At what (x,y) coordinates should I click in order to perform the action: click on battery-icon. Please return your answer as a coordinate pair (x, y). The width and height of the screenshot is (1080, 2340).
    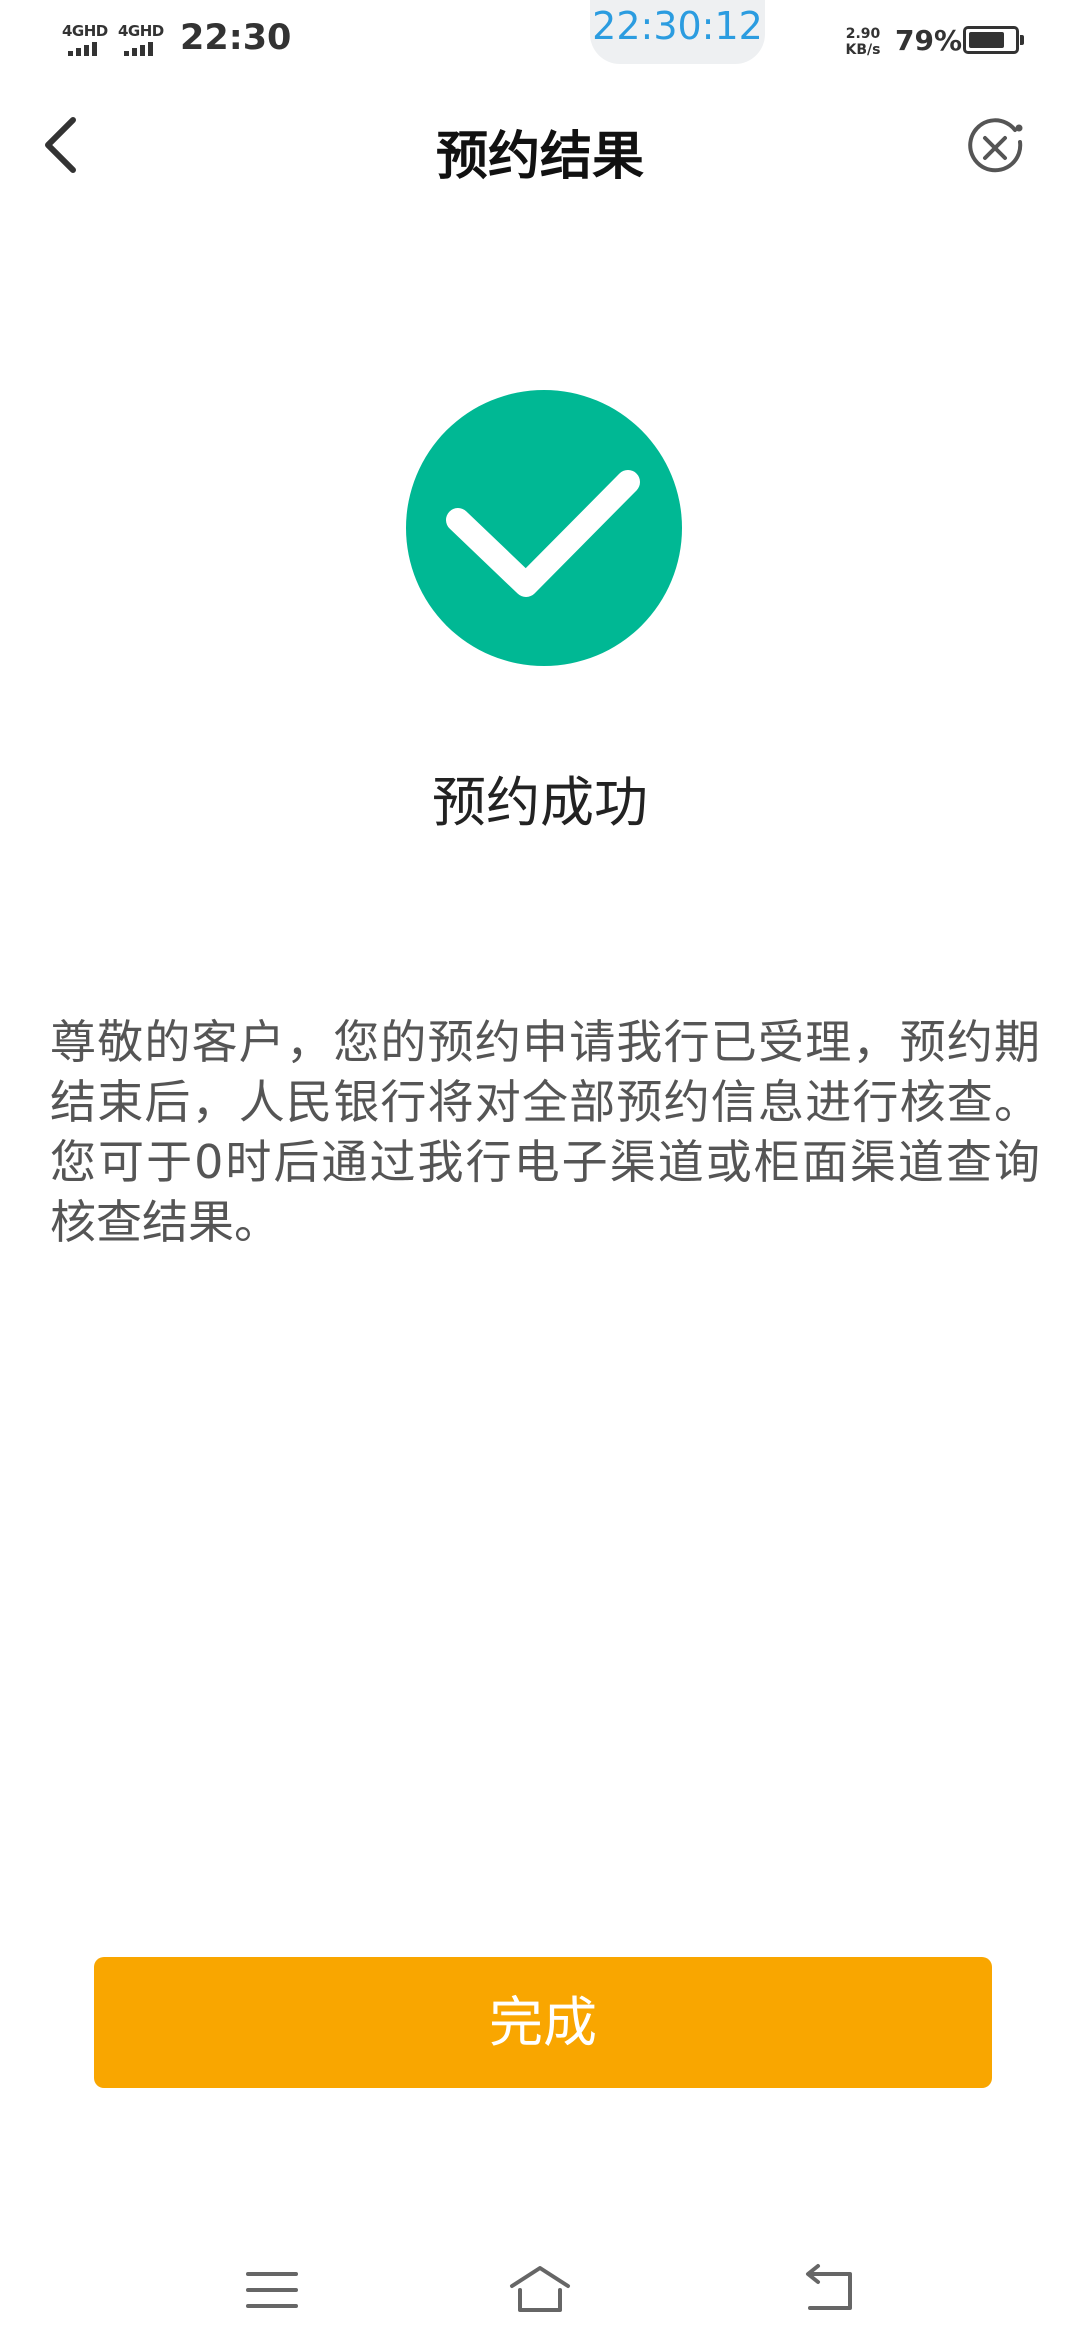
    Looking at the image, I should click on (993, 40).